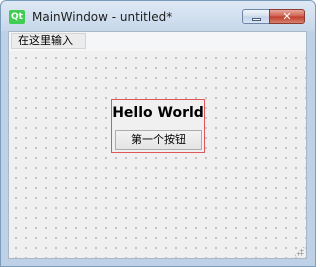 This screenshot has width=320, height=267. I want to click on first-push-button: 第一个按钮, so click(158, 140).